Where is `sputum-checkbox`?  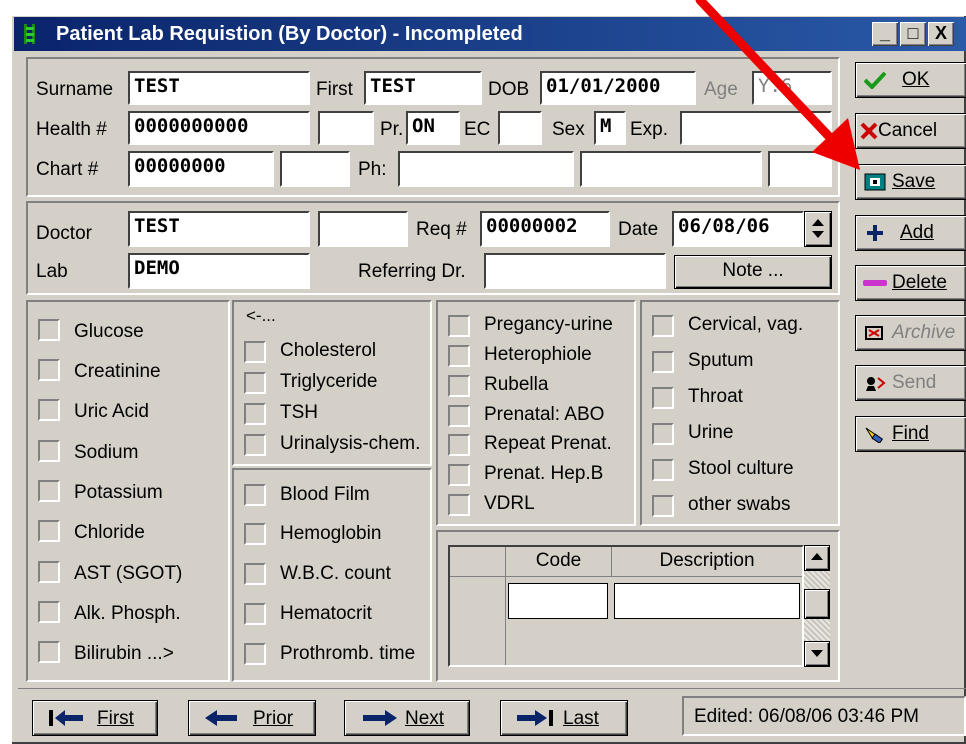
sputum-checkbox is located at coordinates (663, 362).